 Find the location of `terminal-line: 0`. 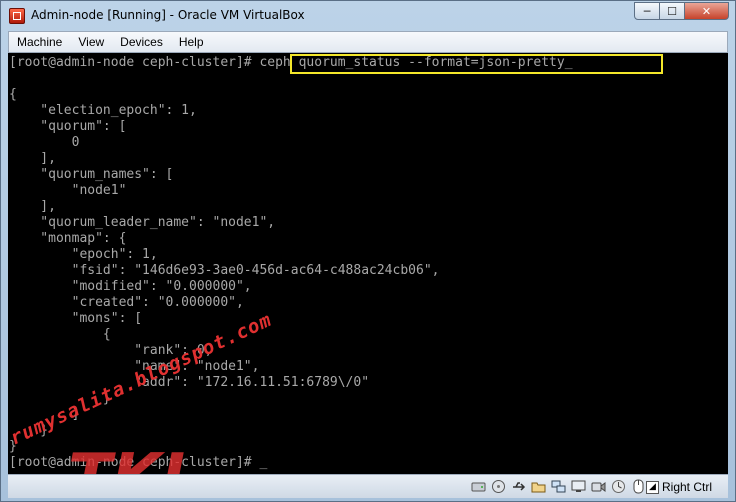

terminal-line: 0 is located at coordinates (44, 142).